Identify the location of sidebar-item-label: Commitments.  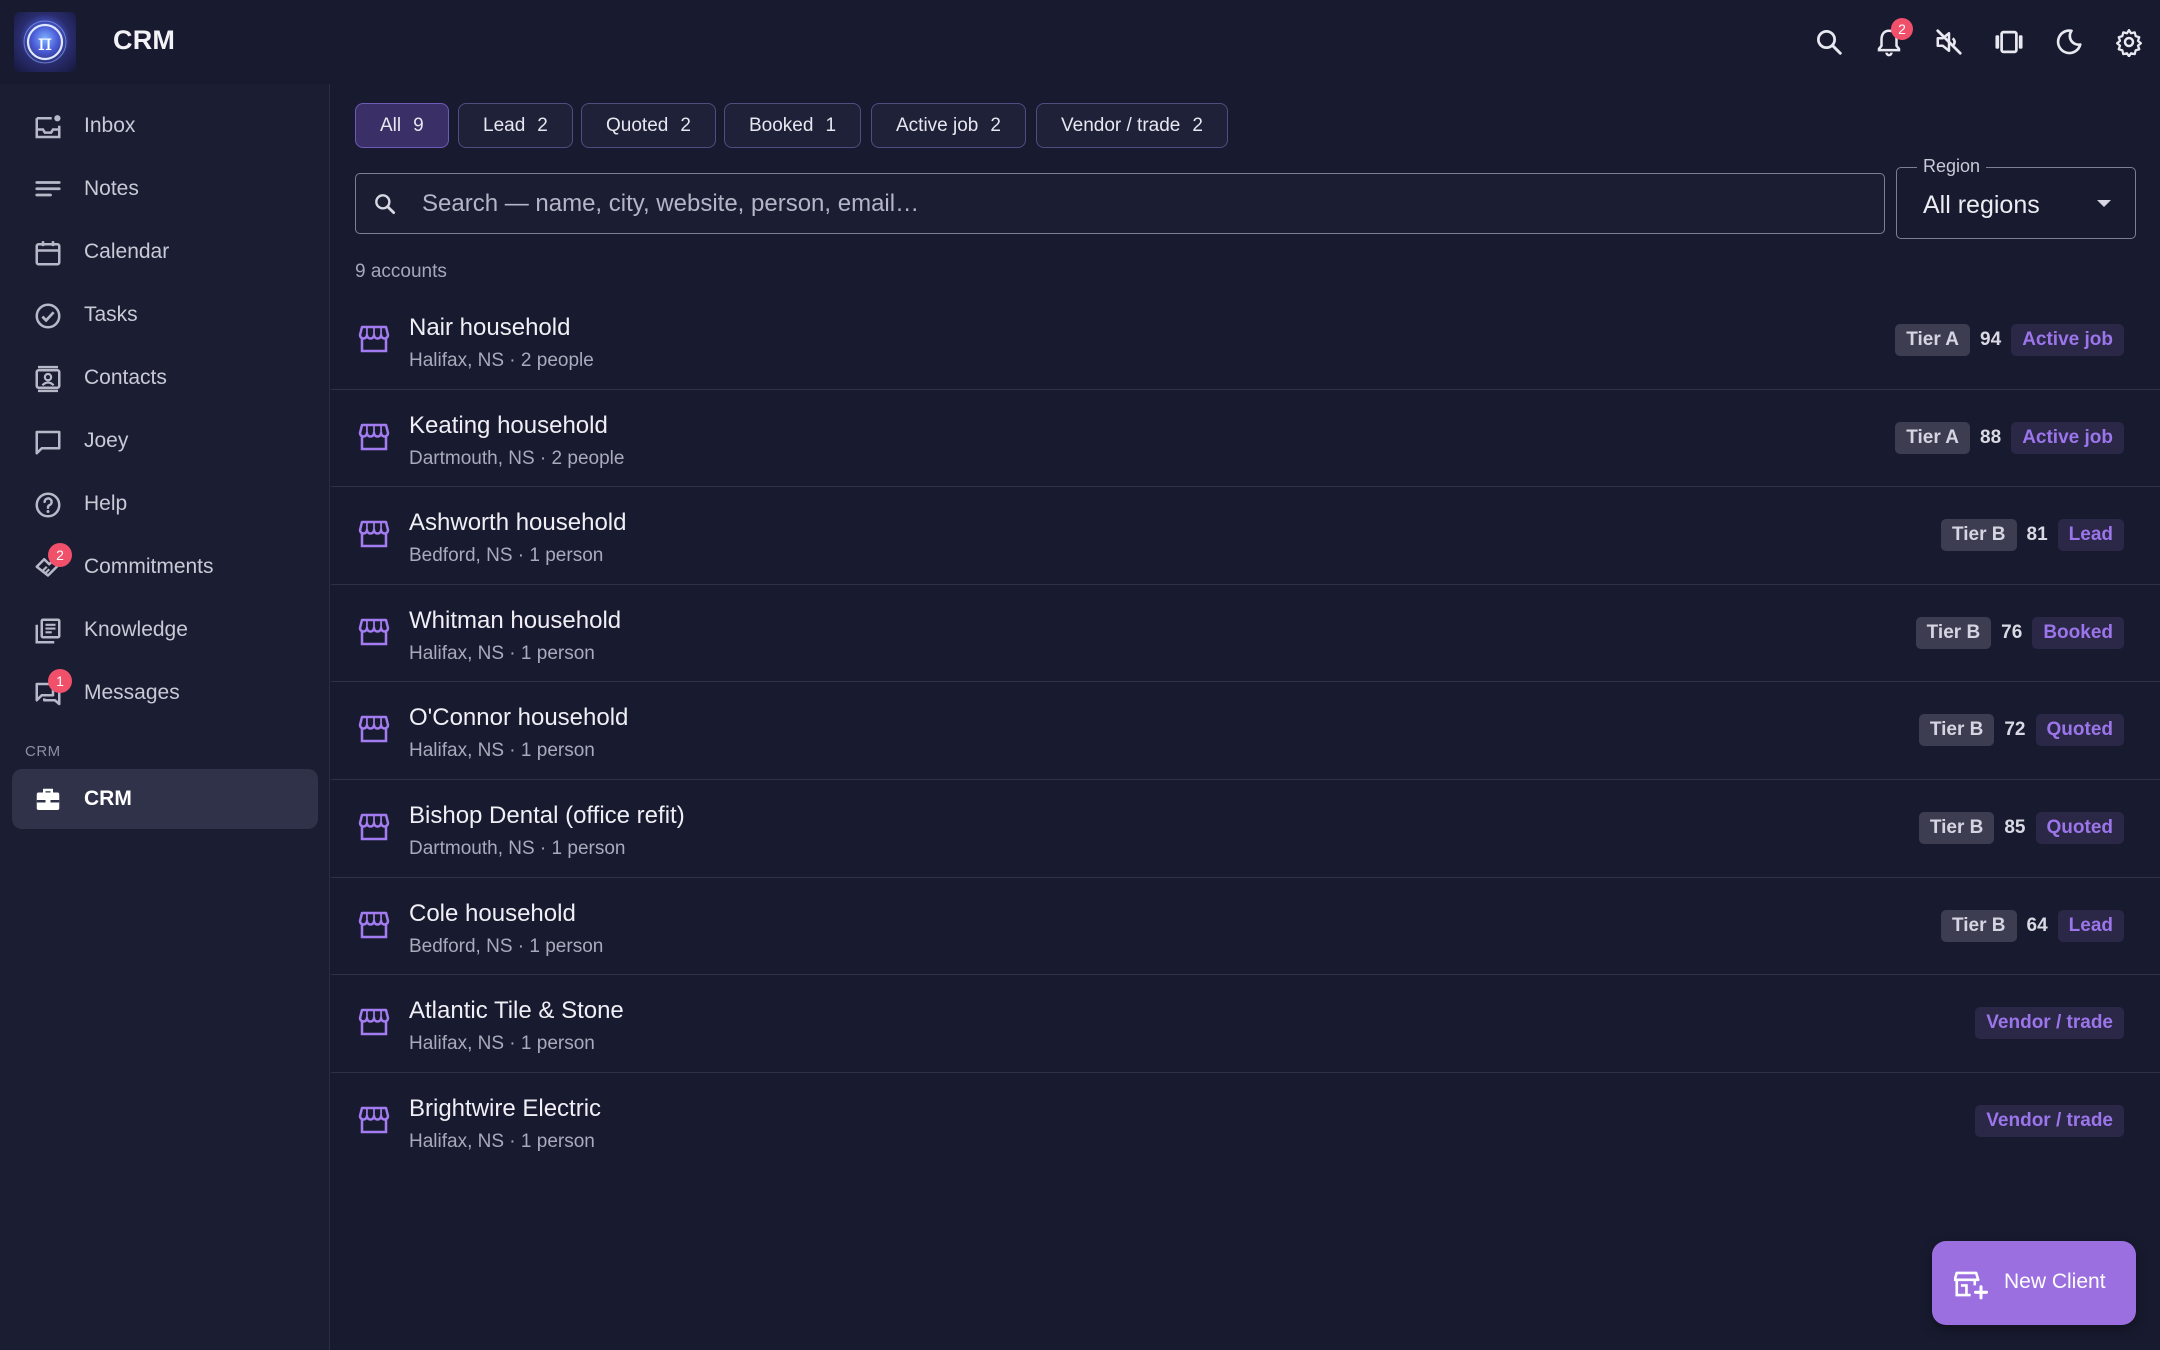
(149, 566).